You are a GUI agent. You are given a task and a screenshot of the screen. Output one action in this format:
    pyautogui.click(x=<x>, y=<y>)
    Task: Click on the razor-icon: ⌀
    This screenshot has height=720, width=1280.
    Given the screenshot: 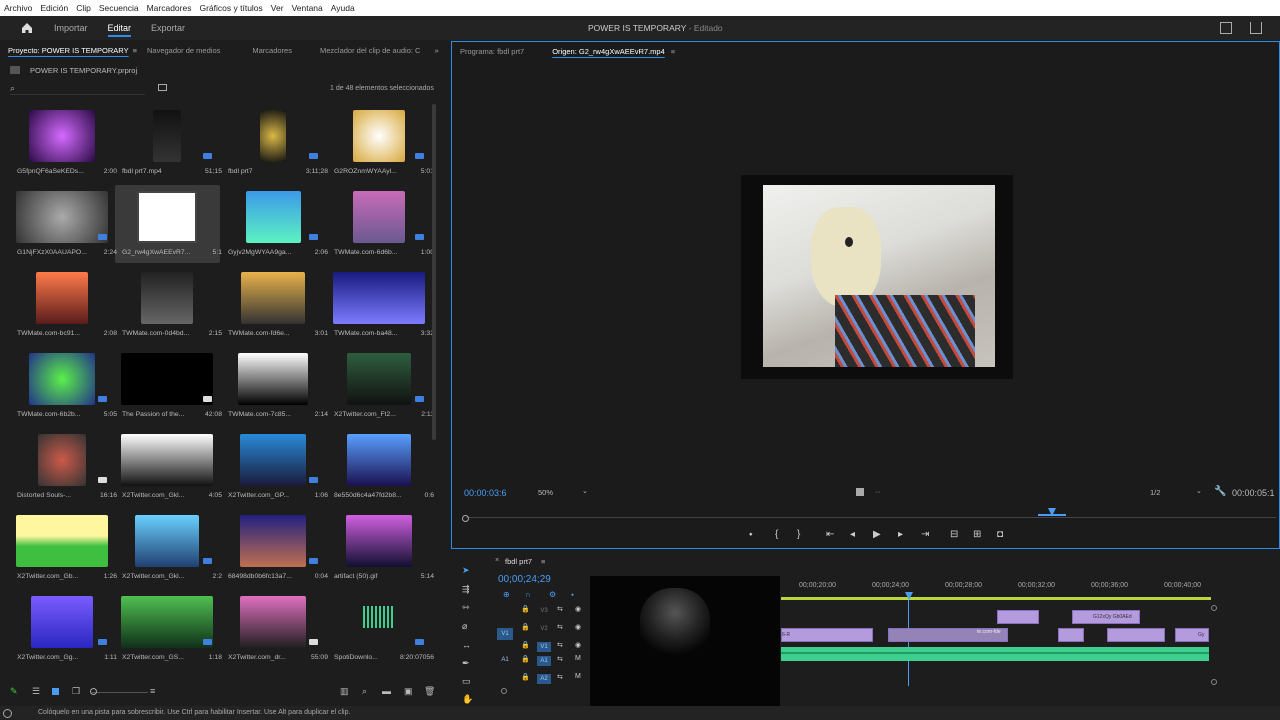 What is the action you would take?
    pyautogui.click(x=464, y=626)
    